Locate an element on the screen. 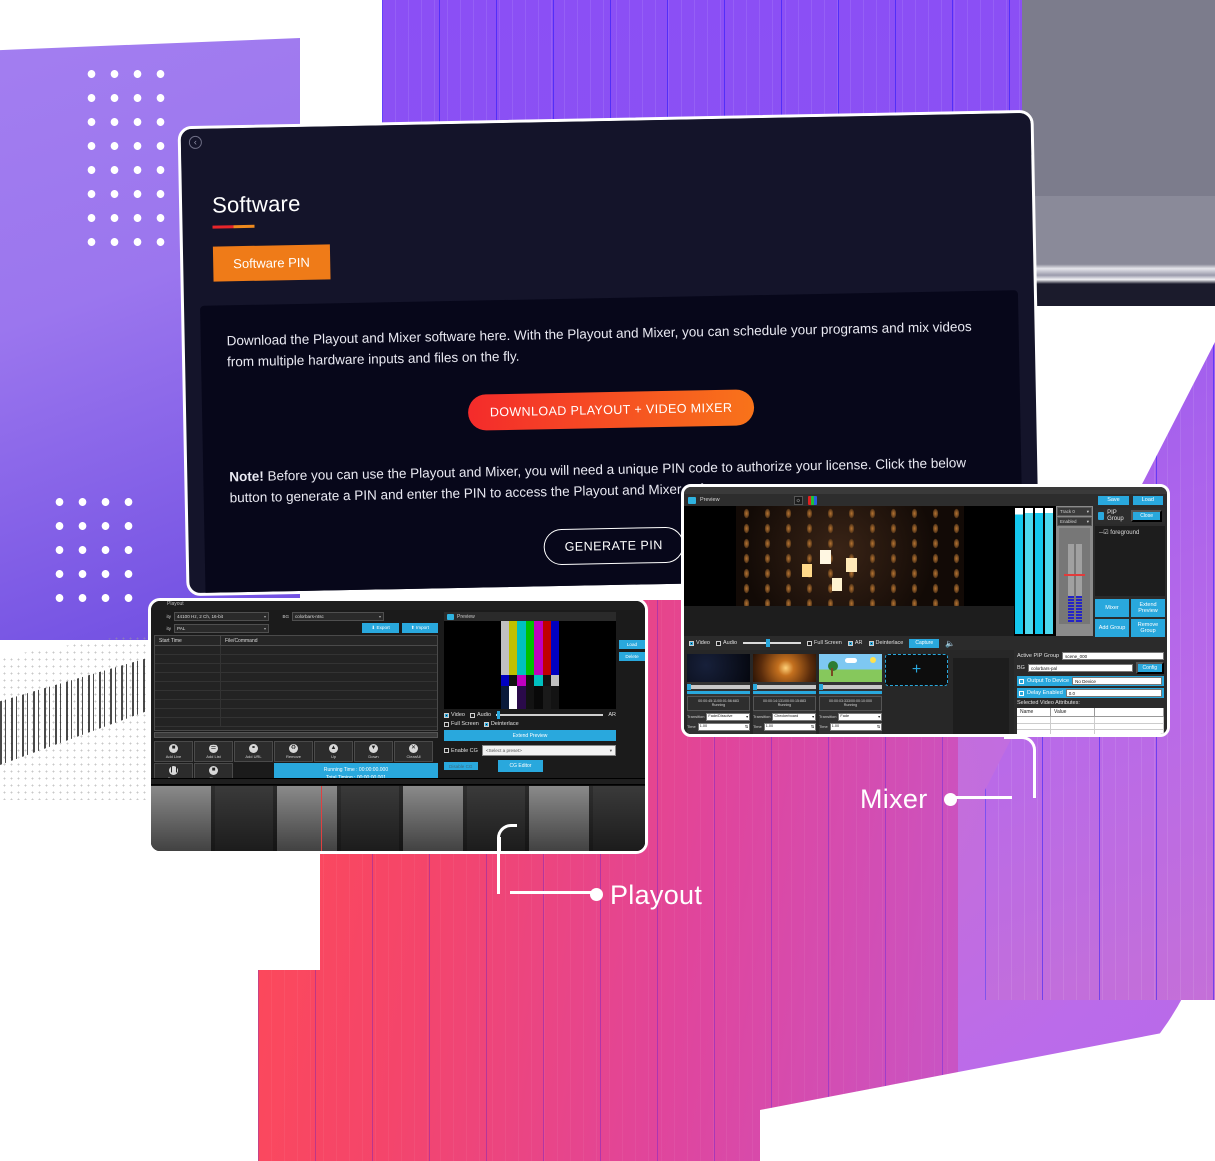  clip-transition-select: Fade ▾ is located at coordinates (860, 716).